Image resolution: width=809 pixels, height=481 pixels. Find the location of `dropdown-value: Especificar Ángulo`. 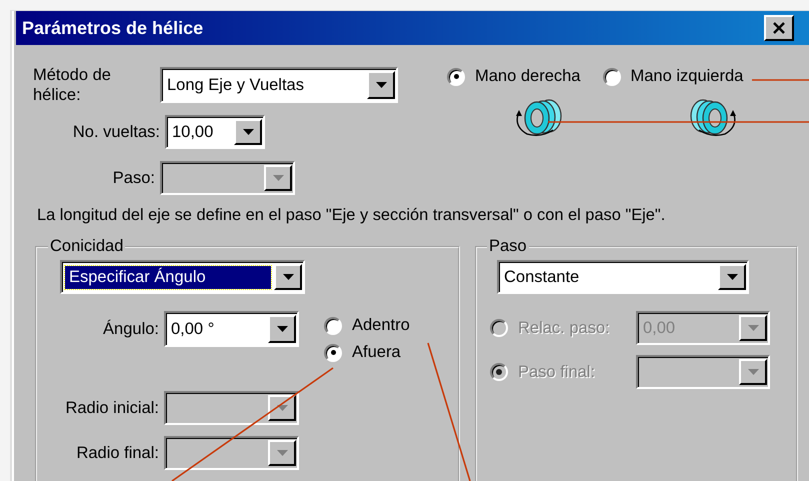

dropdown-value: Especificar Ángulo is located at coordinates (168, 277).